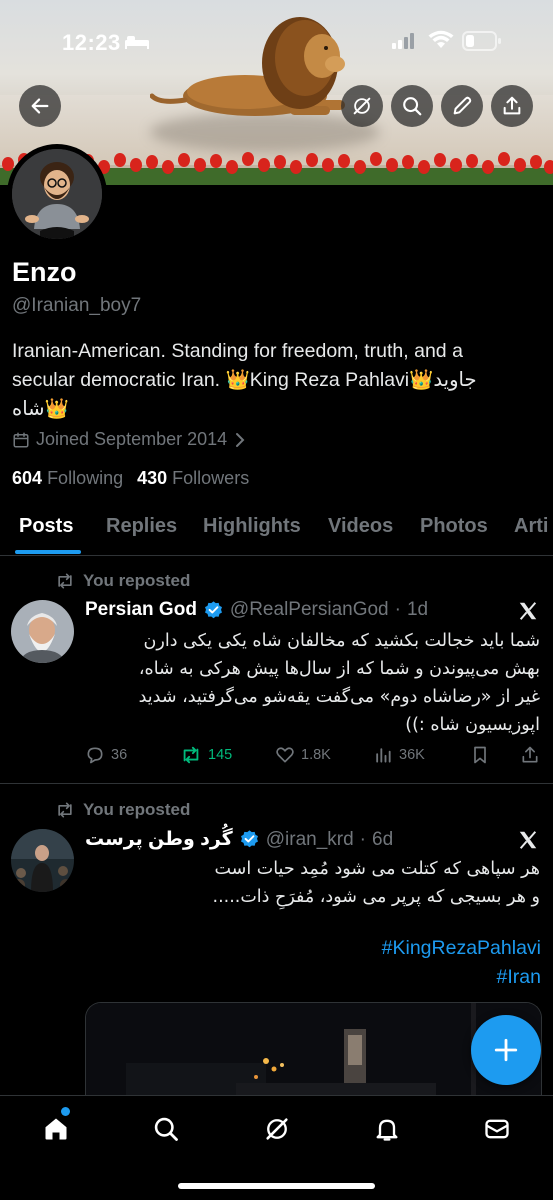 The width and height of the screenshot is (553, 1200). What do you see at coordinates (206, 755) in the screenshot?
I see `repost-button: 145` at bounding box center [206, 755].